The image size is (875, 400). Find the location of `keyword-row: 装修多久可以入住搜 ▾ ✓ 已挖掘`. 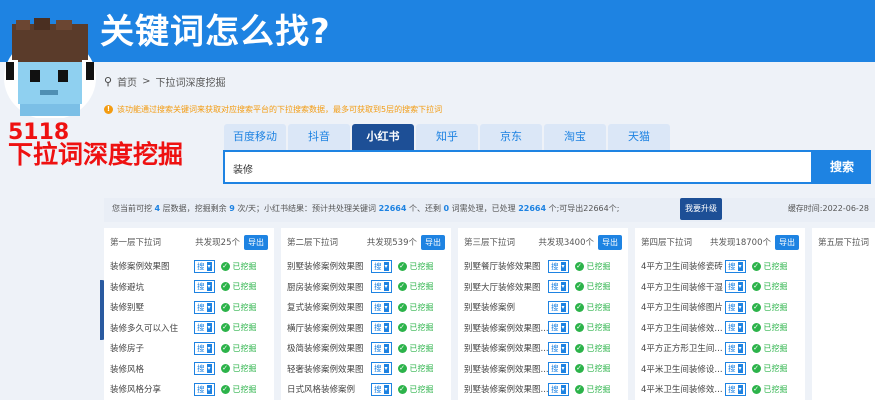

keyword-row: 装修多久可以入住搜 ▾ ✓ 已挖掘 is located at coordinates (189, 328).